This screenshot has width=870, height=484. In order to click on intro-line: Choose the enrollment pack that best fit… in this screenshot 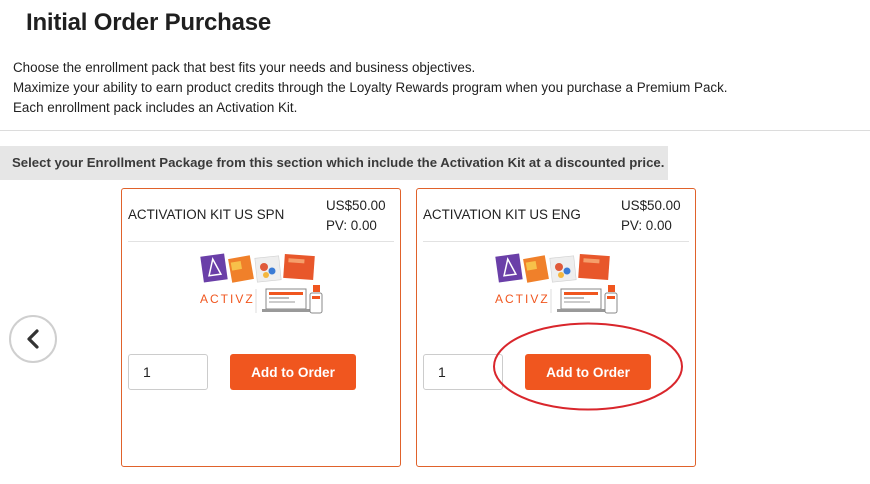, I will do `click(244, 67)`.